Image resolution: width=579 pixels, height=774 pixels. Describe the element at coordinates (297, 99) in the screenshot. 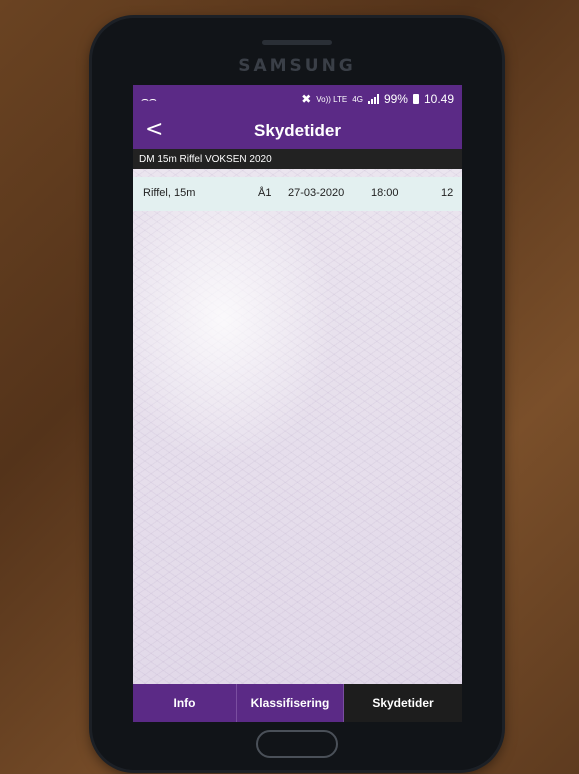

I see `status-bar: ⌢⌢ ✖ Vo)) LTE 4G 99% 10.49` at that location.